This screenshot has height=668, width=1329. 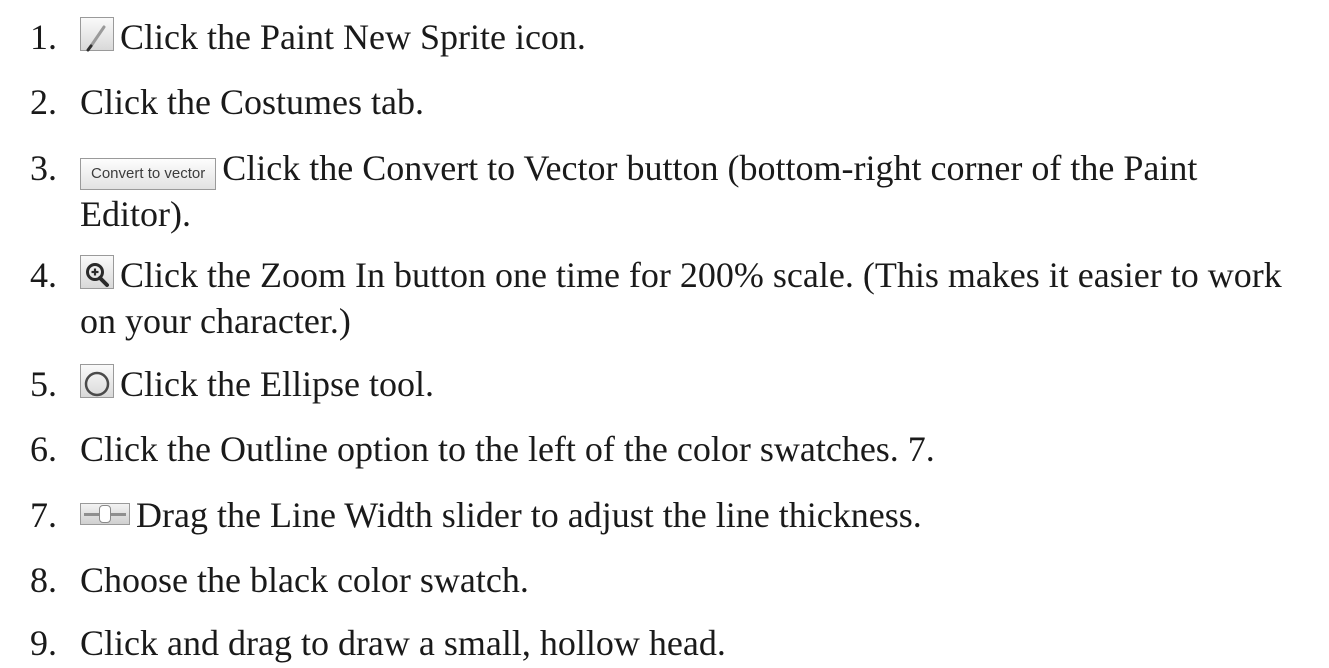 I want to click on brush-icon, so click(x=97, y=34).